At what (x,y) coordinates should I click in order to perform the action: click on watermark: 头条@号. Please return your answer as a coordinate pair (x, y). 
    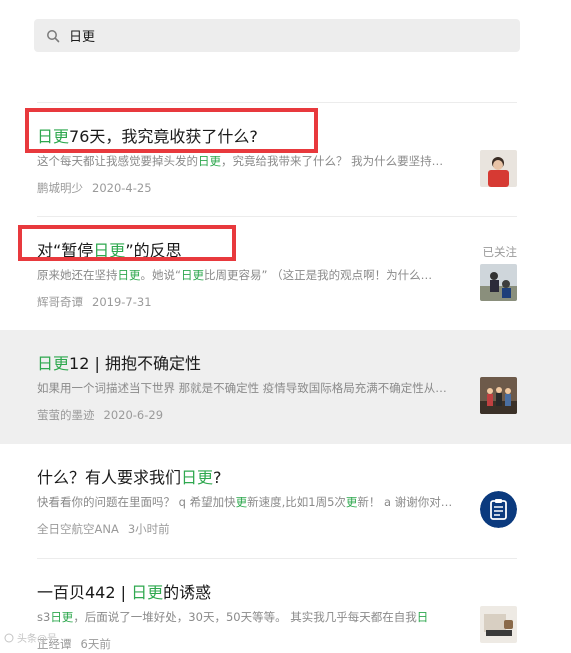
    Looking at the image, I should click on (30, 637).